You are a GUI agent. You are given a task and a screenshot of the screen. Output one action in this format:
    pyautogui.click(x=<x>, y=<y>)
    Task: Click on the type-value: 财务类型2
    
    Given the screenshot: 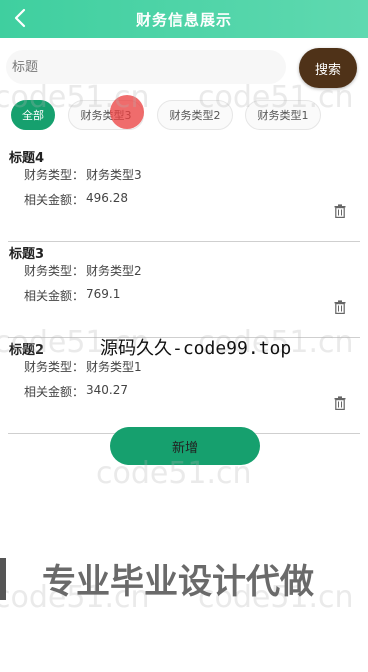 What is the action you would take?
    pyautogui.click(x=114, y=271)
    